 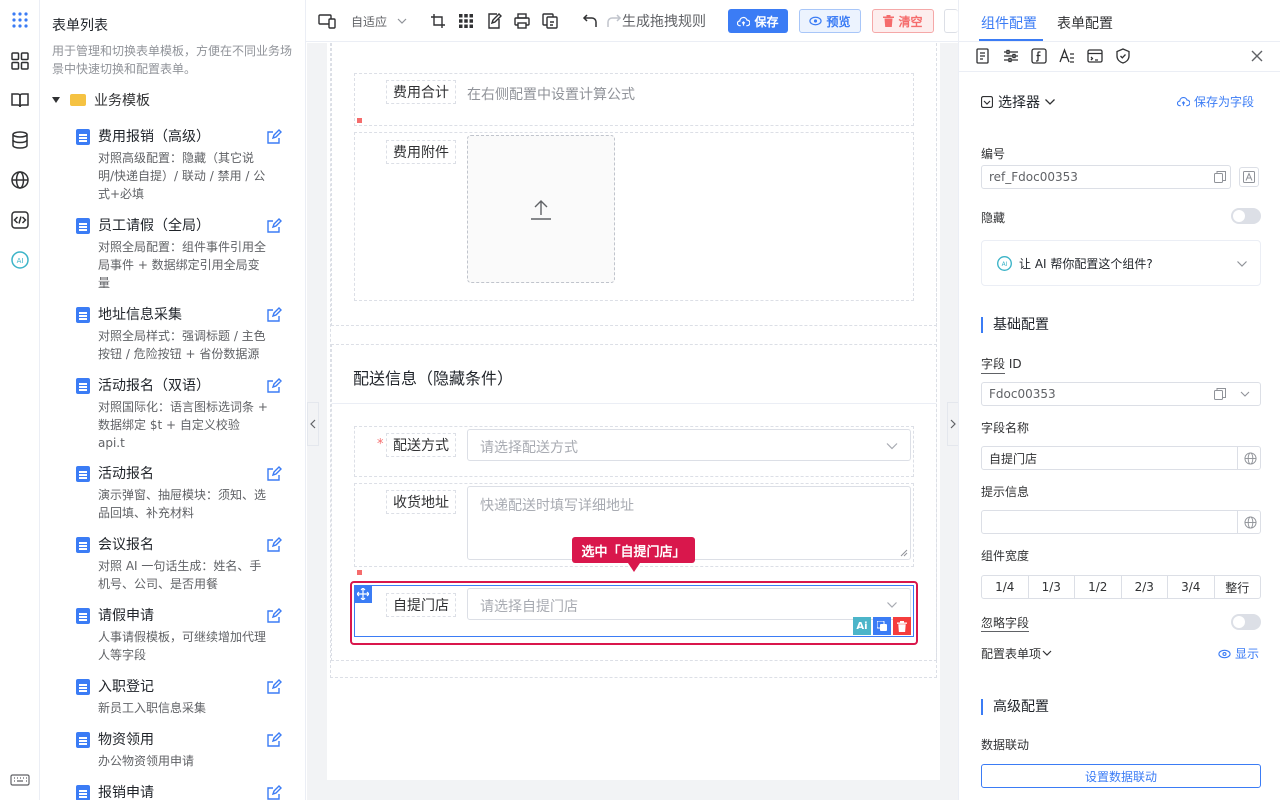 What do you see at coordinates (421, 92) in the screenshot?
I see `fee-total-label: 费用合计` at bounding box center [421, 92].